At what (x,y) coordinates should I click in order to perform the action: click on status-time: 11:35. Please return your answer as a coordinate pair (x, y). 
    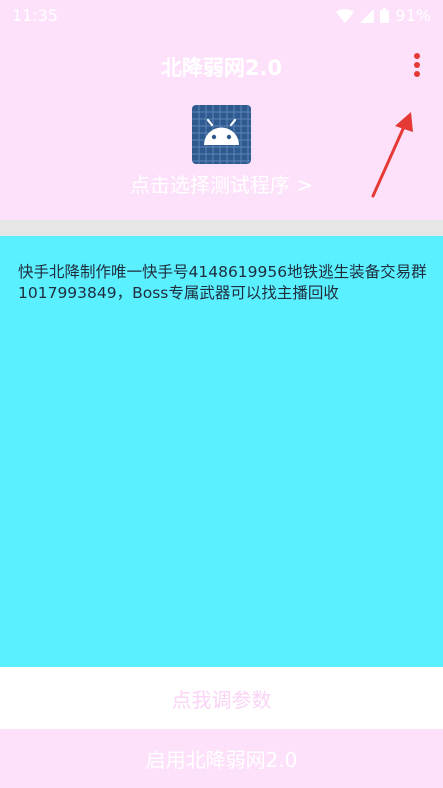
    Looking at the image, I should click on (35, 15).